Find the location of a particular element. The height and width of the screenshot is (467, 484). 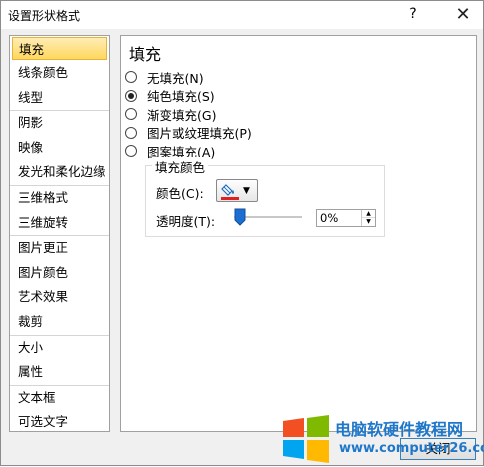

sidebar-item: 属性 is located at coordinates (59, 372).